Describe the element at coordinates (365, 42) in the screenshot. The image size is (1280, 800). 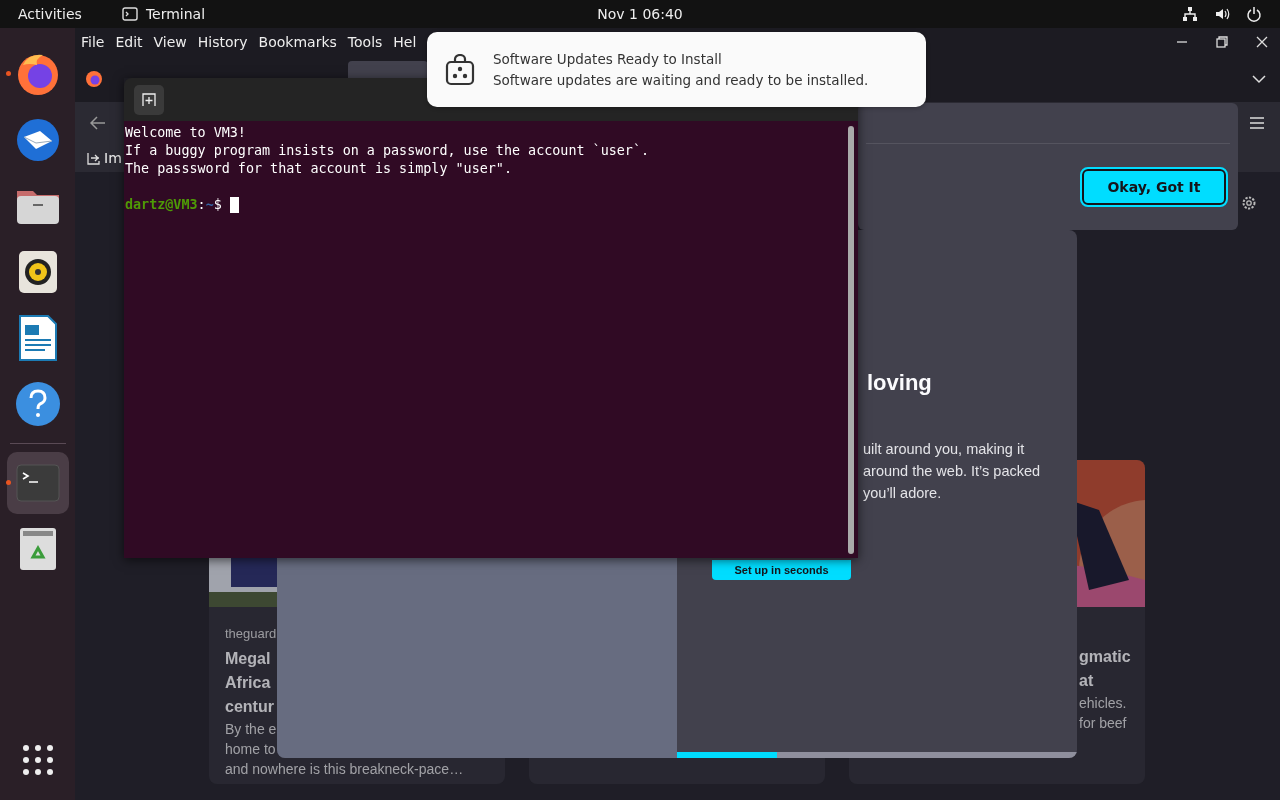
I see `menu-item: Tools` at that location.